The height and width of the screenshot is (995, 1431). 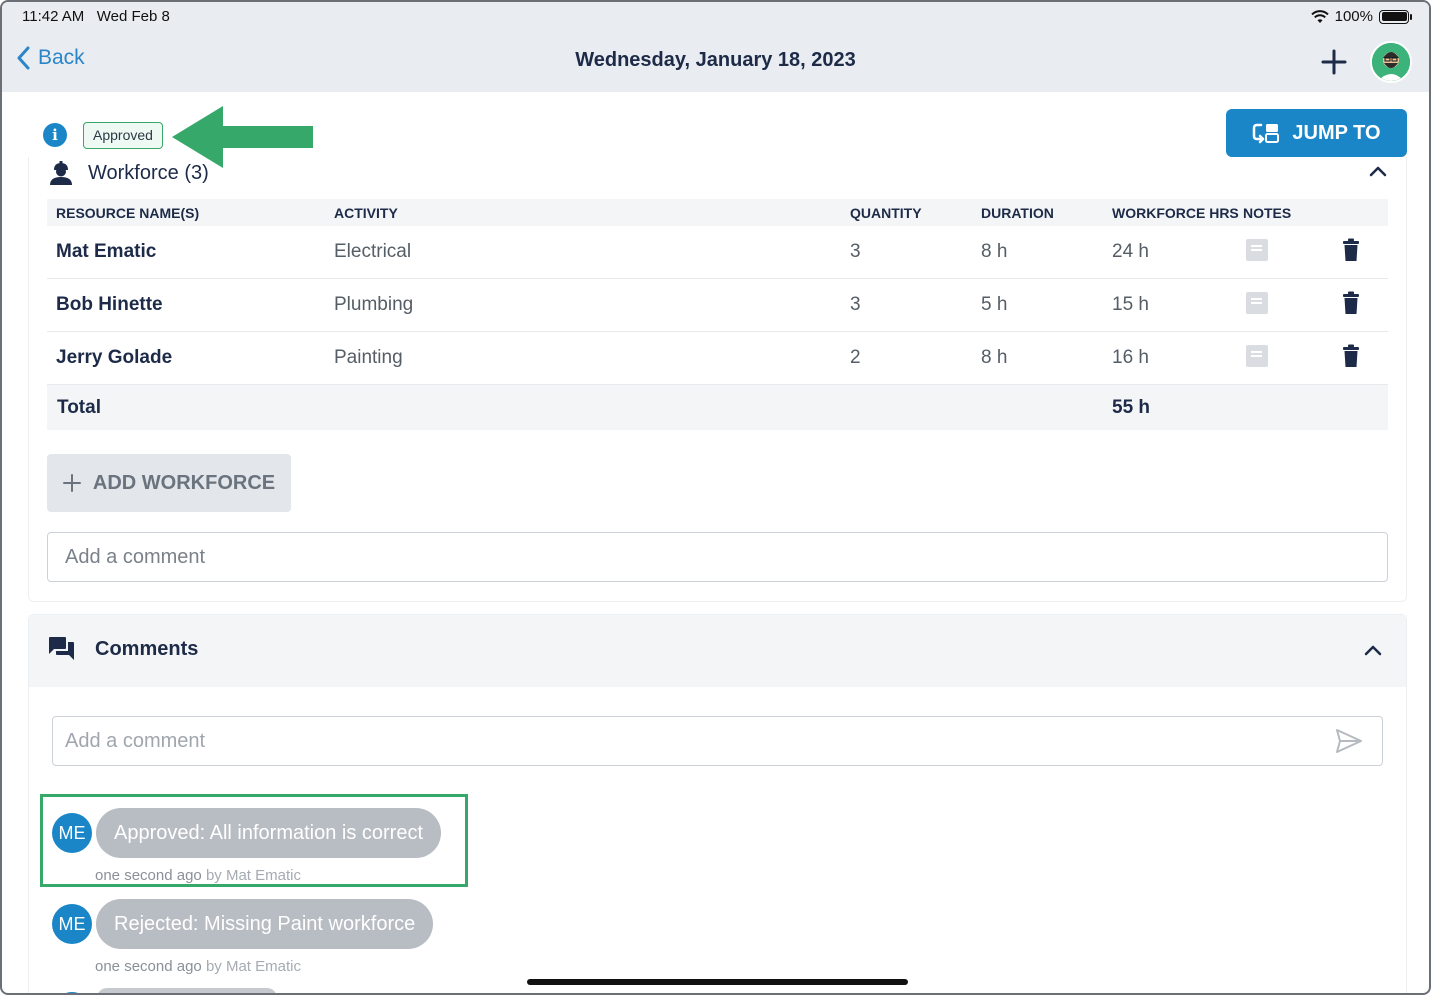 What do you see at coordinates (1130, 304) in the screenshot?
I see `workforce-hours: 15 h` at bounding box center [1130, 304].